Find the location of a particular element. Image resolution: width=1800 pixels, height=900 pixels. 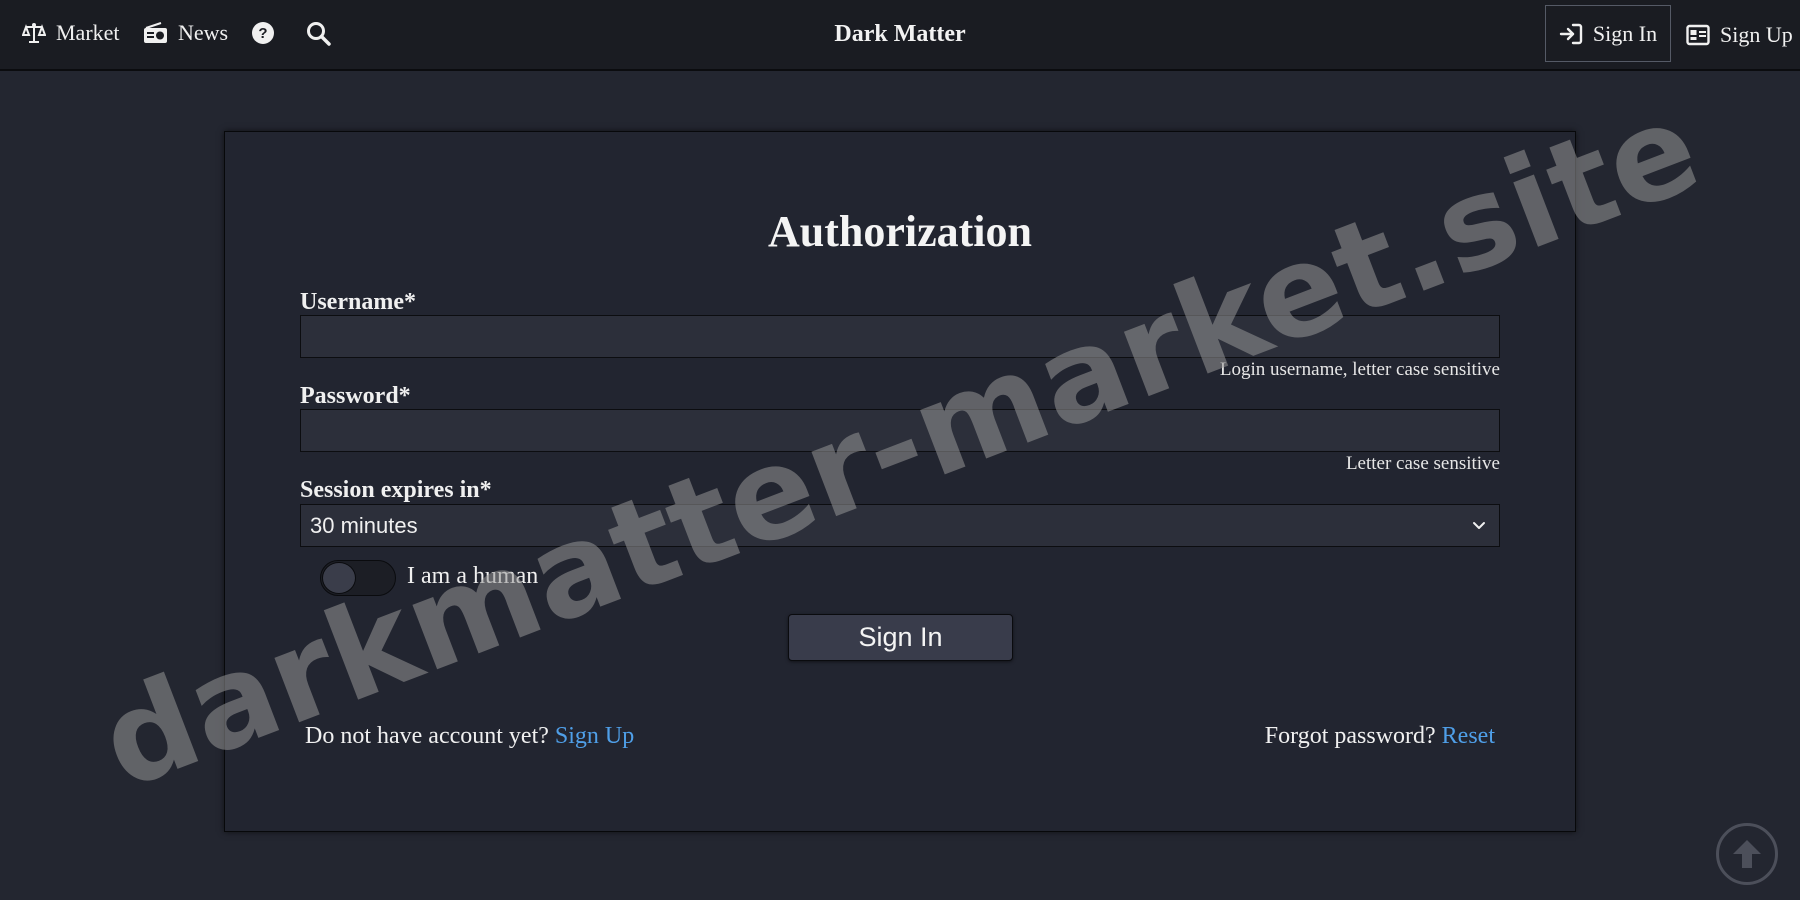

password-hint: Letter case sensitive is located at coordinates (1422, 463).